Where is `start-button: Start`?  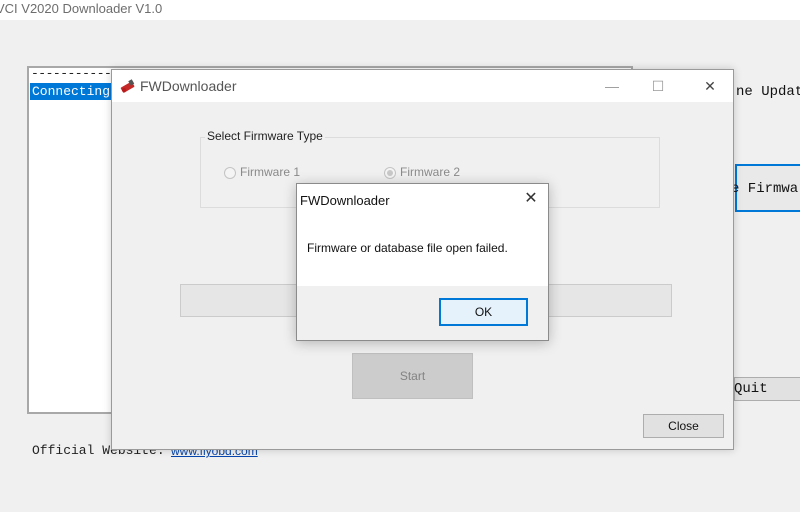
start-button: Start is located at coordinates (412, 376).